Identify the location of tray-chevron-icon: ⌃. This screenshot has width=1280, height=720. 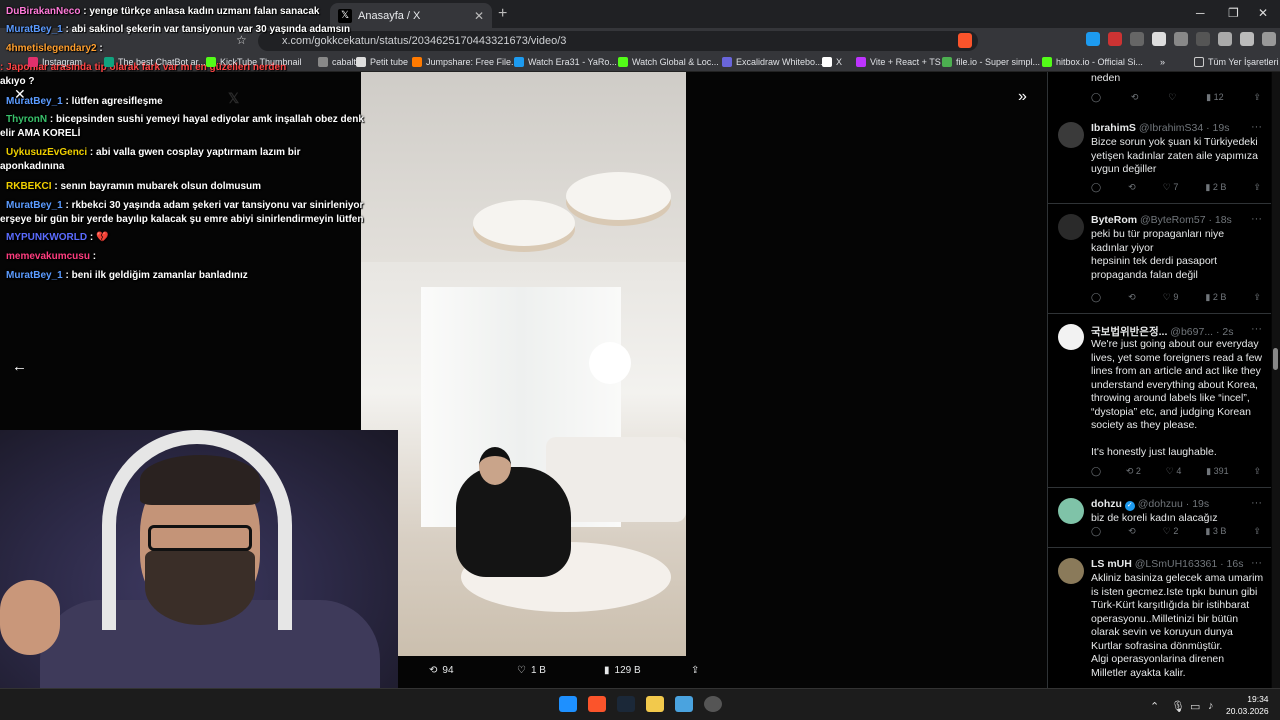
(1154, 706).